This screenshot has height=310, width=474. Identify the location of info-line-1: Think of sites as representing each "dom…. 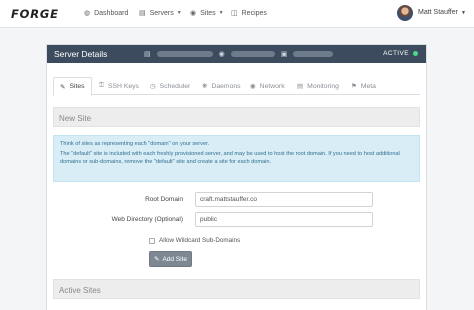
(135, 144).